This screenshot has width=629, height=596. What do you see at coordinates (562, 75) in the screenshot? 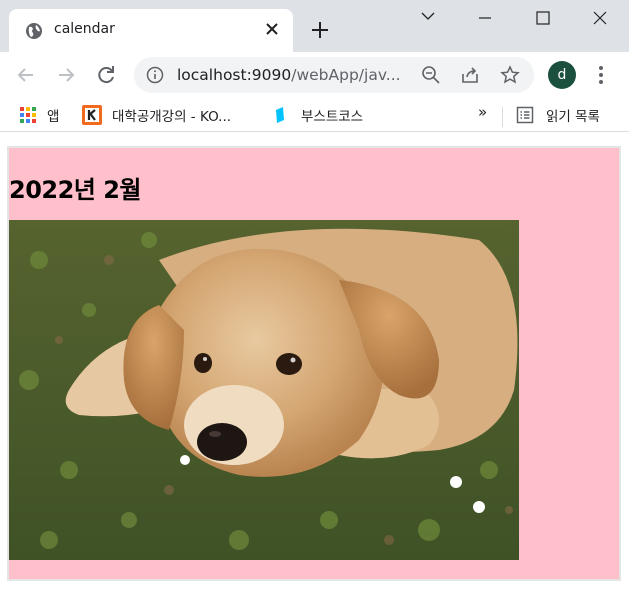
I see `profile-avatar: d` at bounding box center [562, 75].